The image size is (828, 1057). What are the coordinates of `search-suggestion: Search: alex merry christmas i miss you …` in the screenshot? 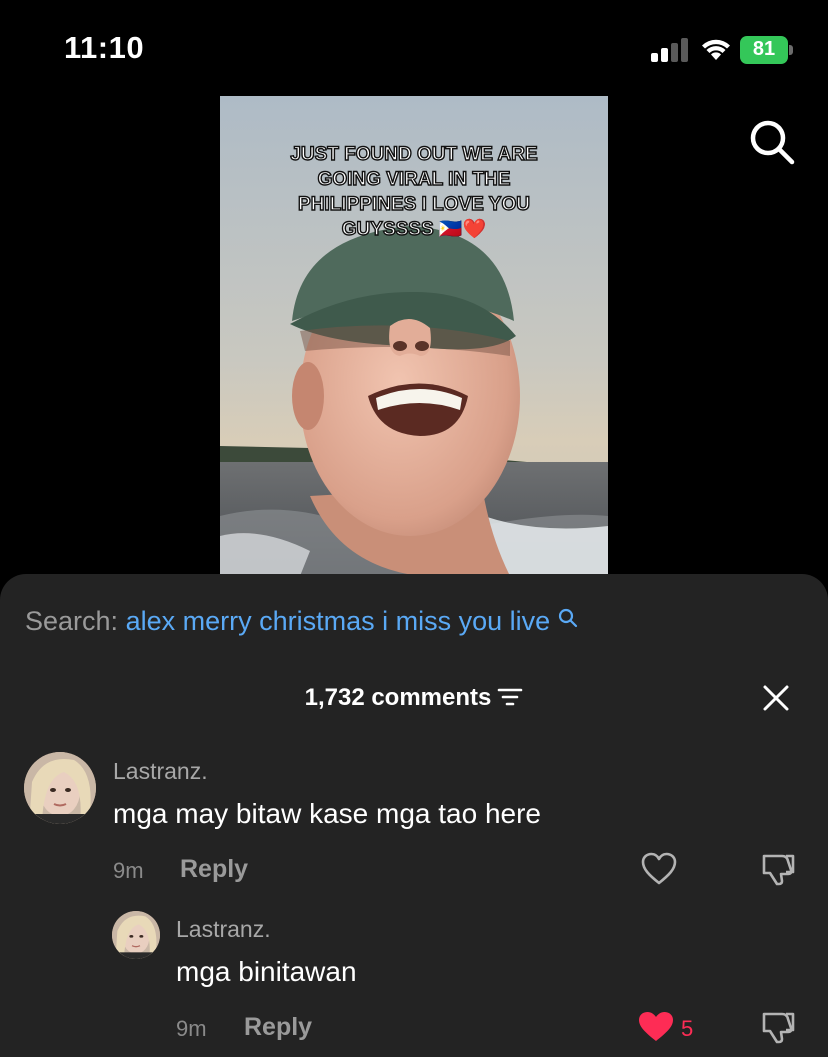 It's located at (301, 621).